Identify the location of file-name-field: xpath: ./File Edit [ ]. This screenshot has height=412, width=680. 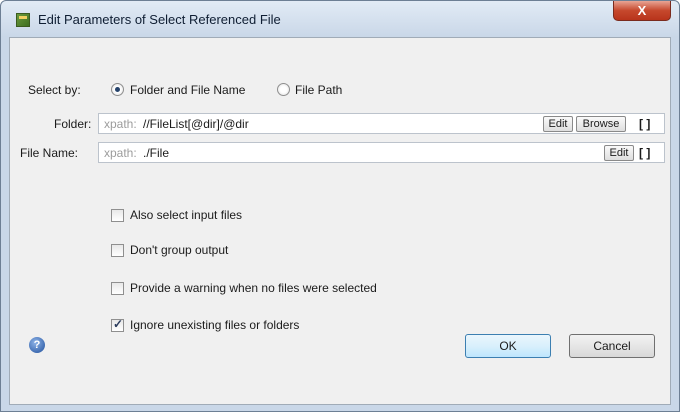
(381, 152).